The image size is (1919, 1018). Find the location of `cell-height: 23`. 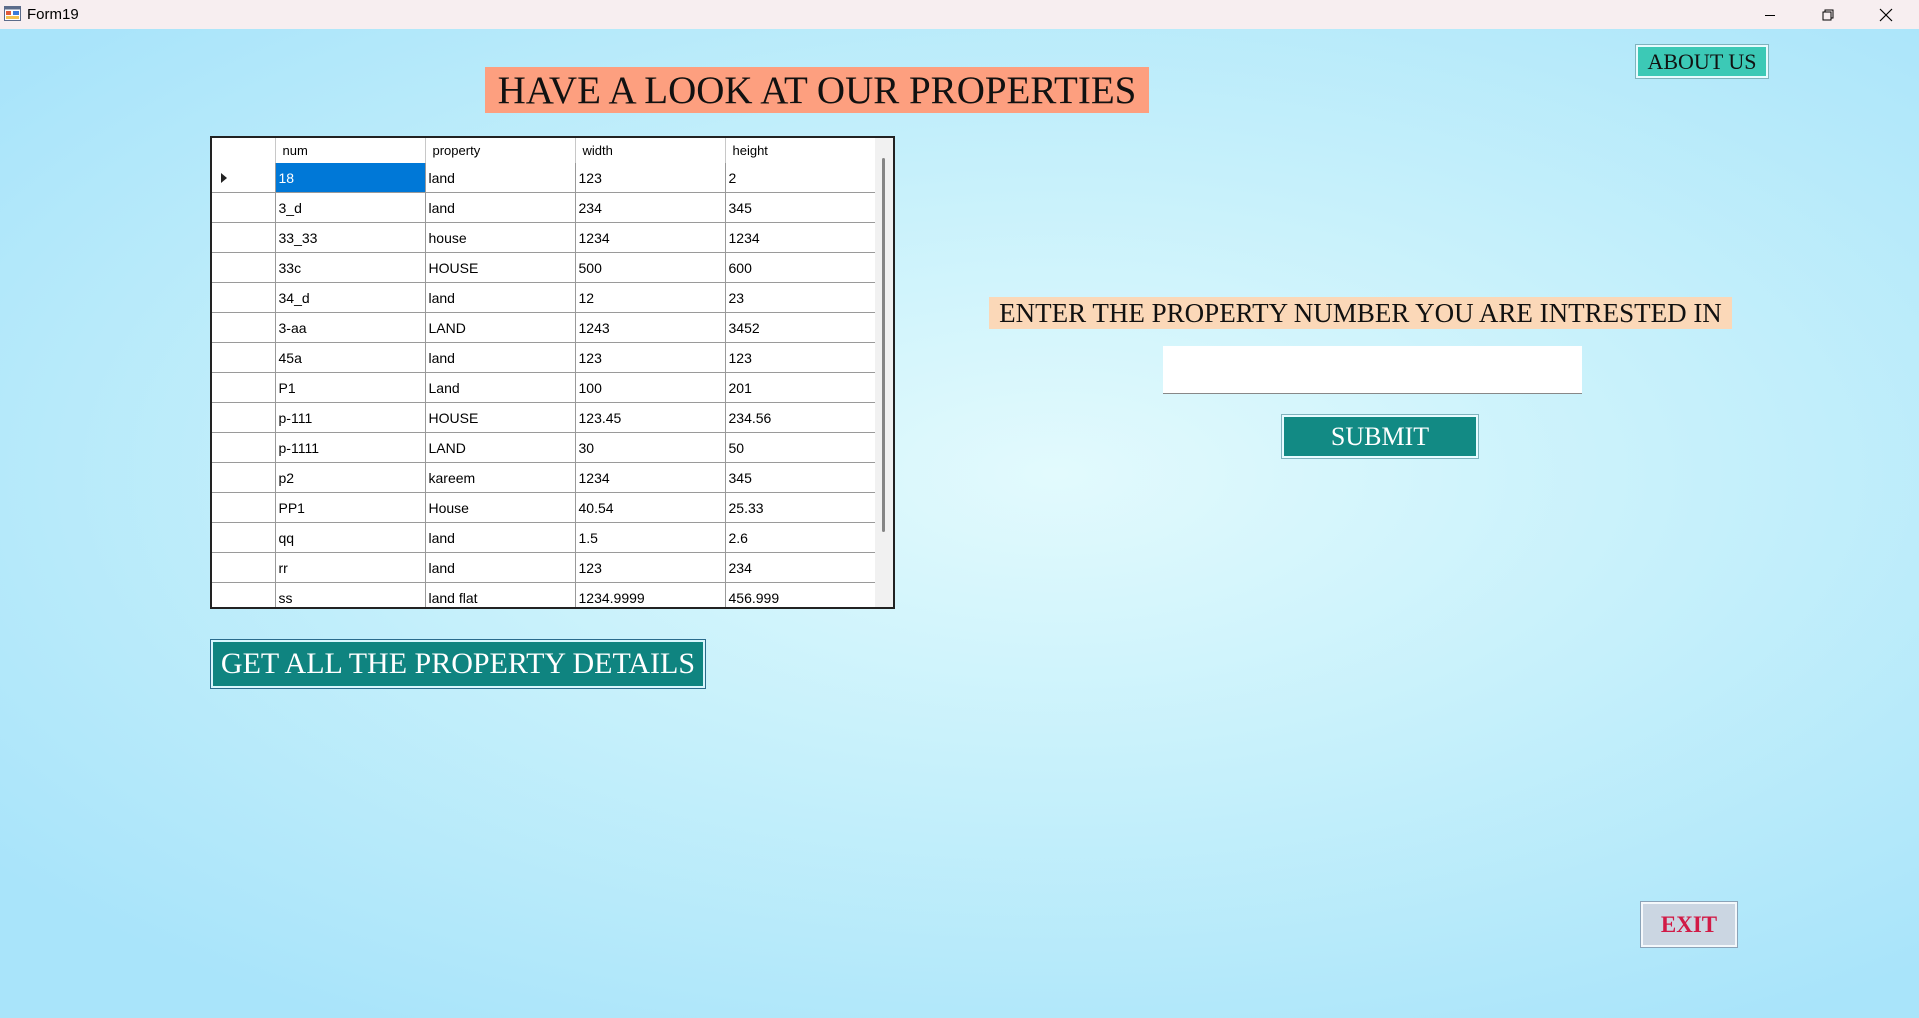

cell-height: 23 is located at coordinates (800, 297).